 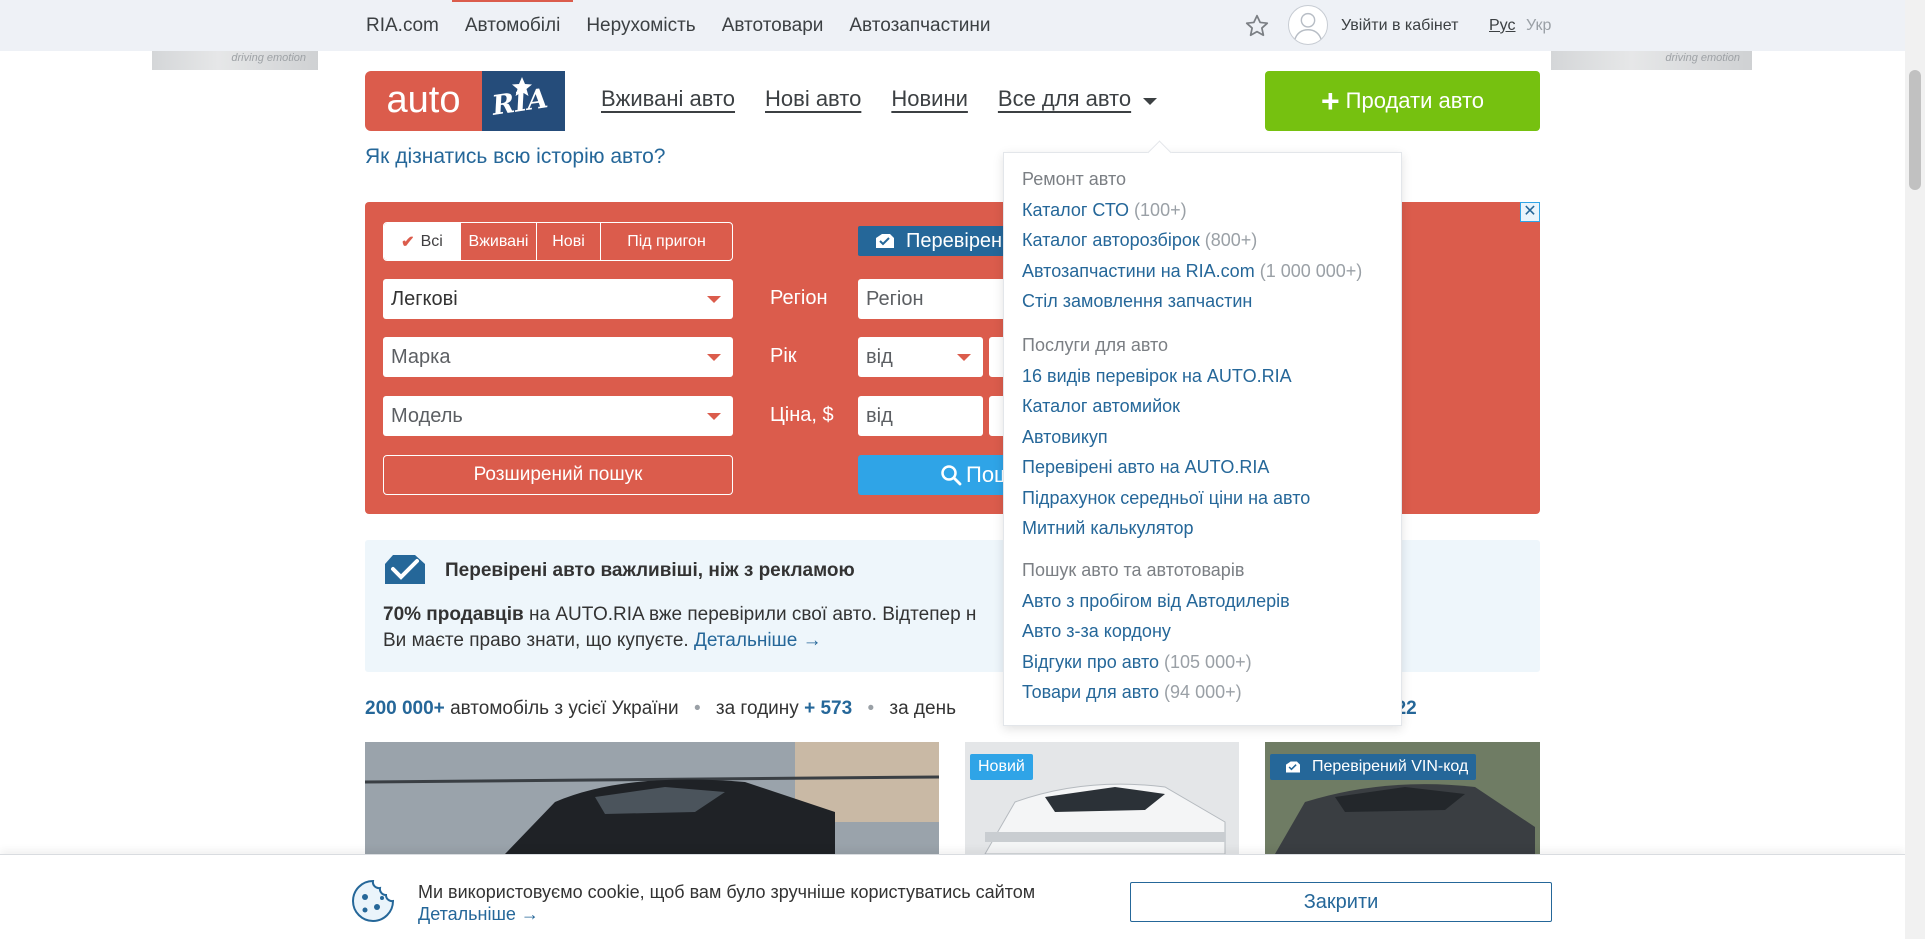 I want to click on promo-text-bold: 70% продавців, so click(x=453, y=614).